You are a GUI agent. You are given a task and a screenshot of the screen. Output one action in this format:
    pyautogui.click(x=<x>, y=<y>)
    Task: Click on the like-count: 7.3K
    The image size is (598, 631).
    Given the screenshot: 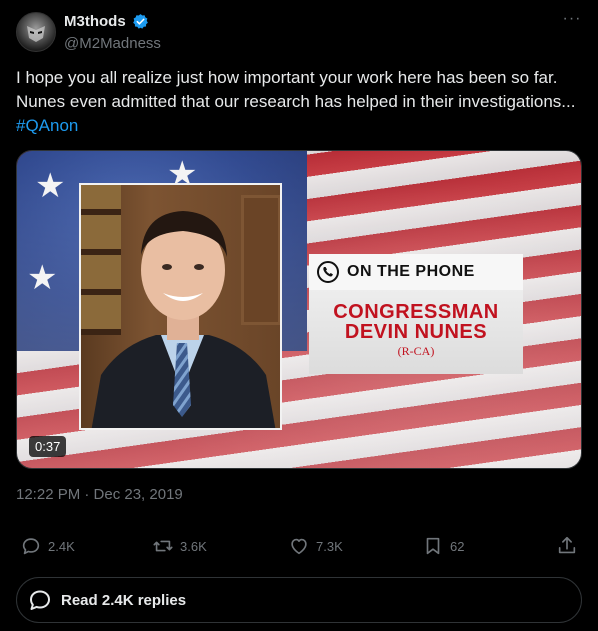 What is the action you would take?
    pyautogui.click(x=329, y=546)
    